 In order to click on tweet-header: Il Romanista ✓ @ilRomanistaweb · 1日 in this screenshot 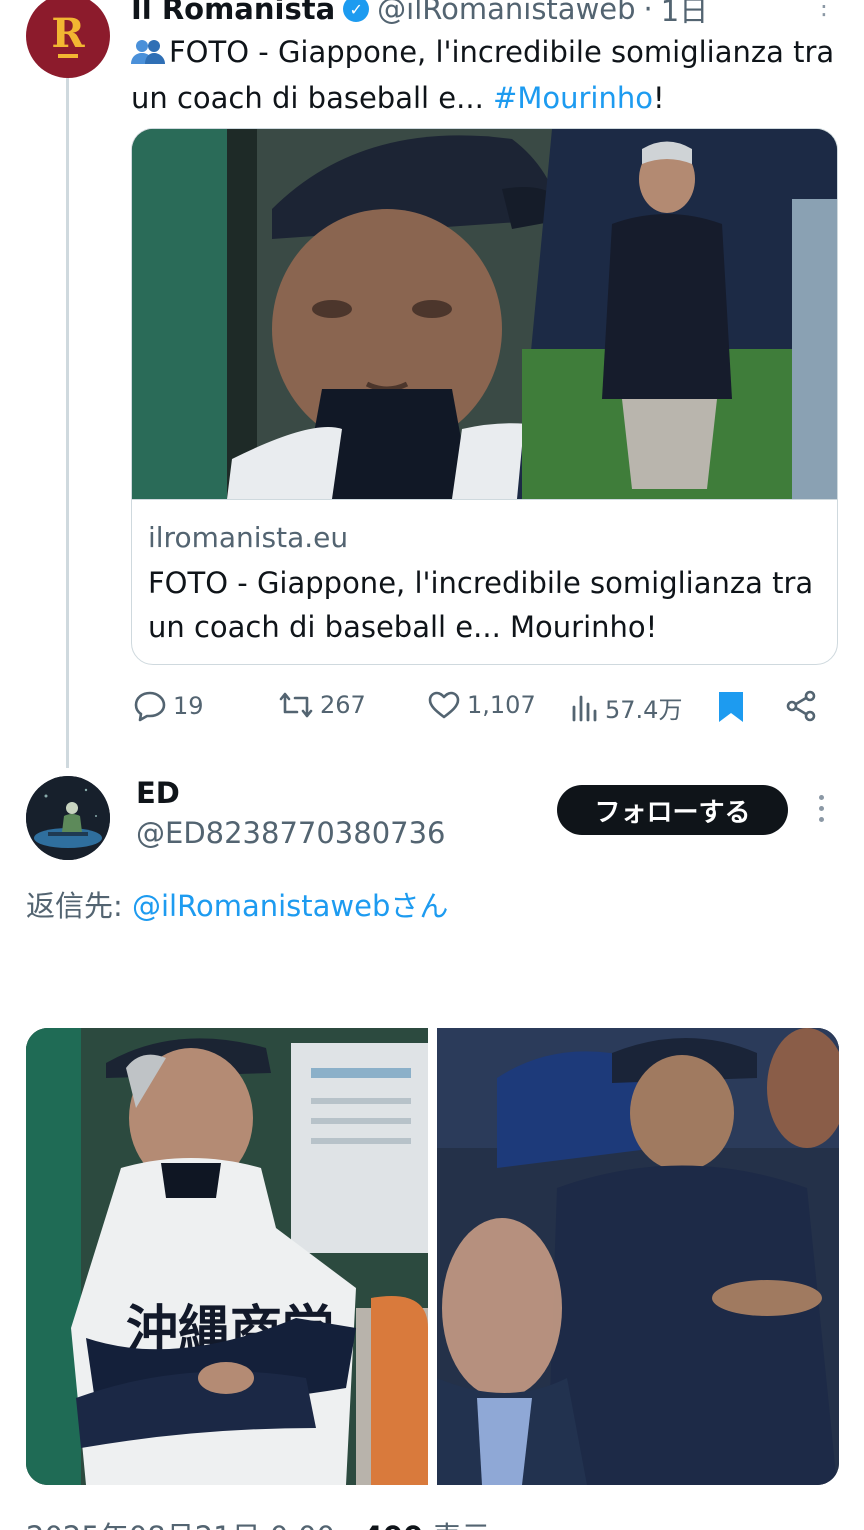, I will do `click(419, 15)`.